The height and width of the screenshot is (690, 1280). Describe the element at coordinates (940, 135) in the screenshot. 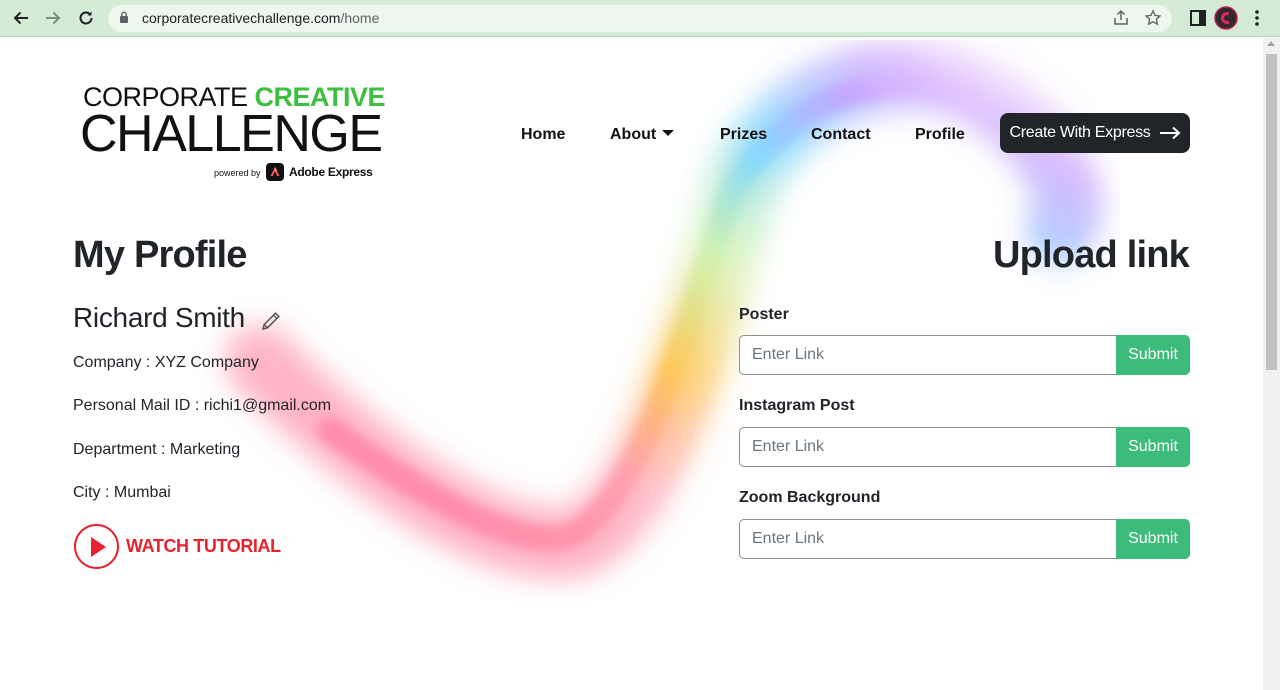

I see `nav-profile: Profile` at that location.